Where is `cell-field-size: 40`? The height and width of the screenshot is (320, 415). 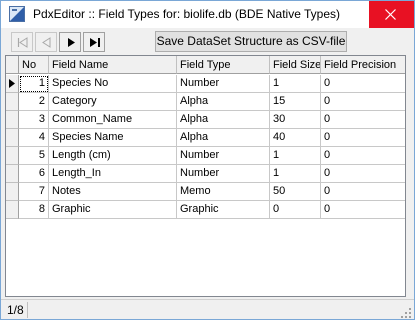 cell-field-size: 40 is located at coordinates (295, 138).